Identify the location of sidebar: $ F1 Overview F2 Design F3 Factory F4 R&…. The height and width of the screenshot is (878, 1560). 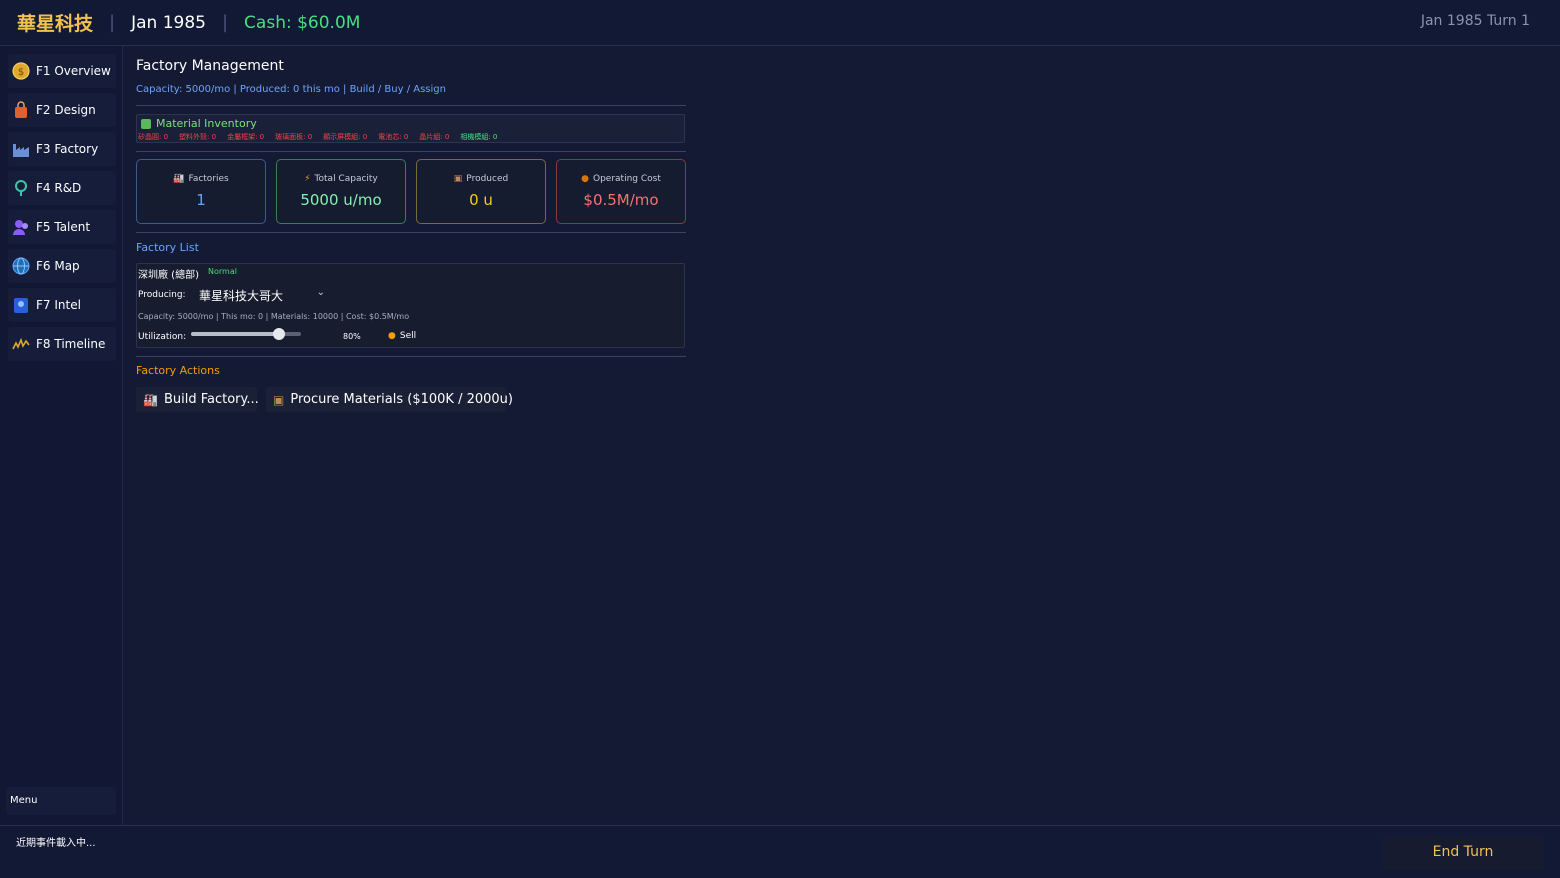
(61, 435).